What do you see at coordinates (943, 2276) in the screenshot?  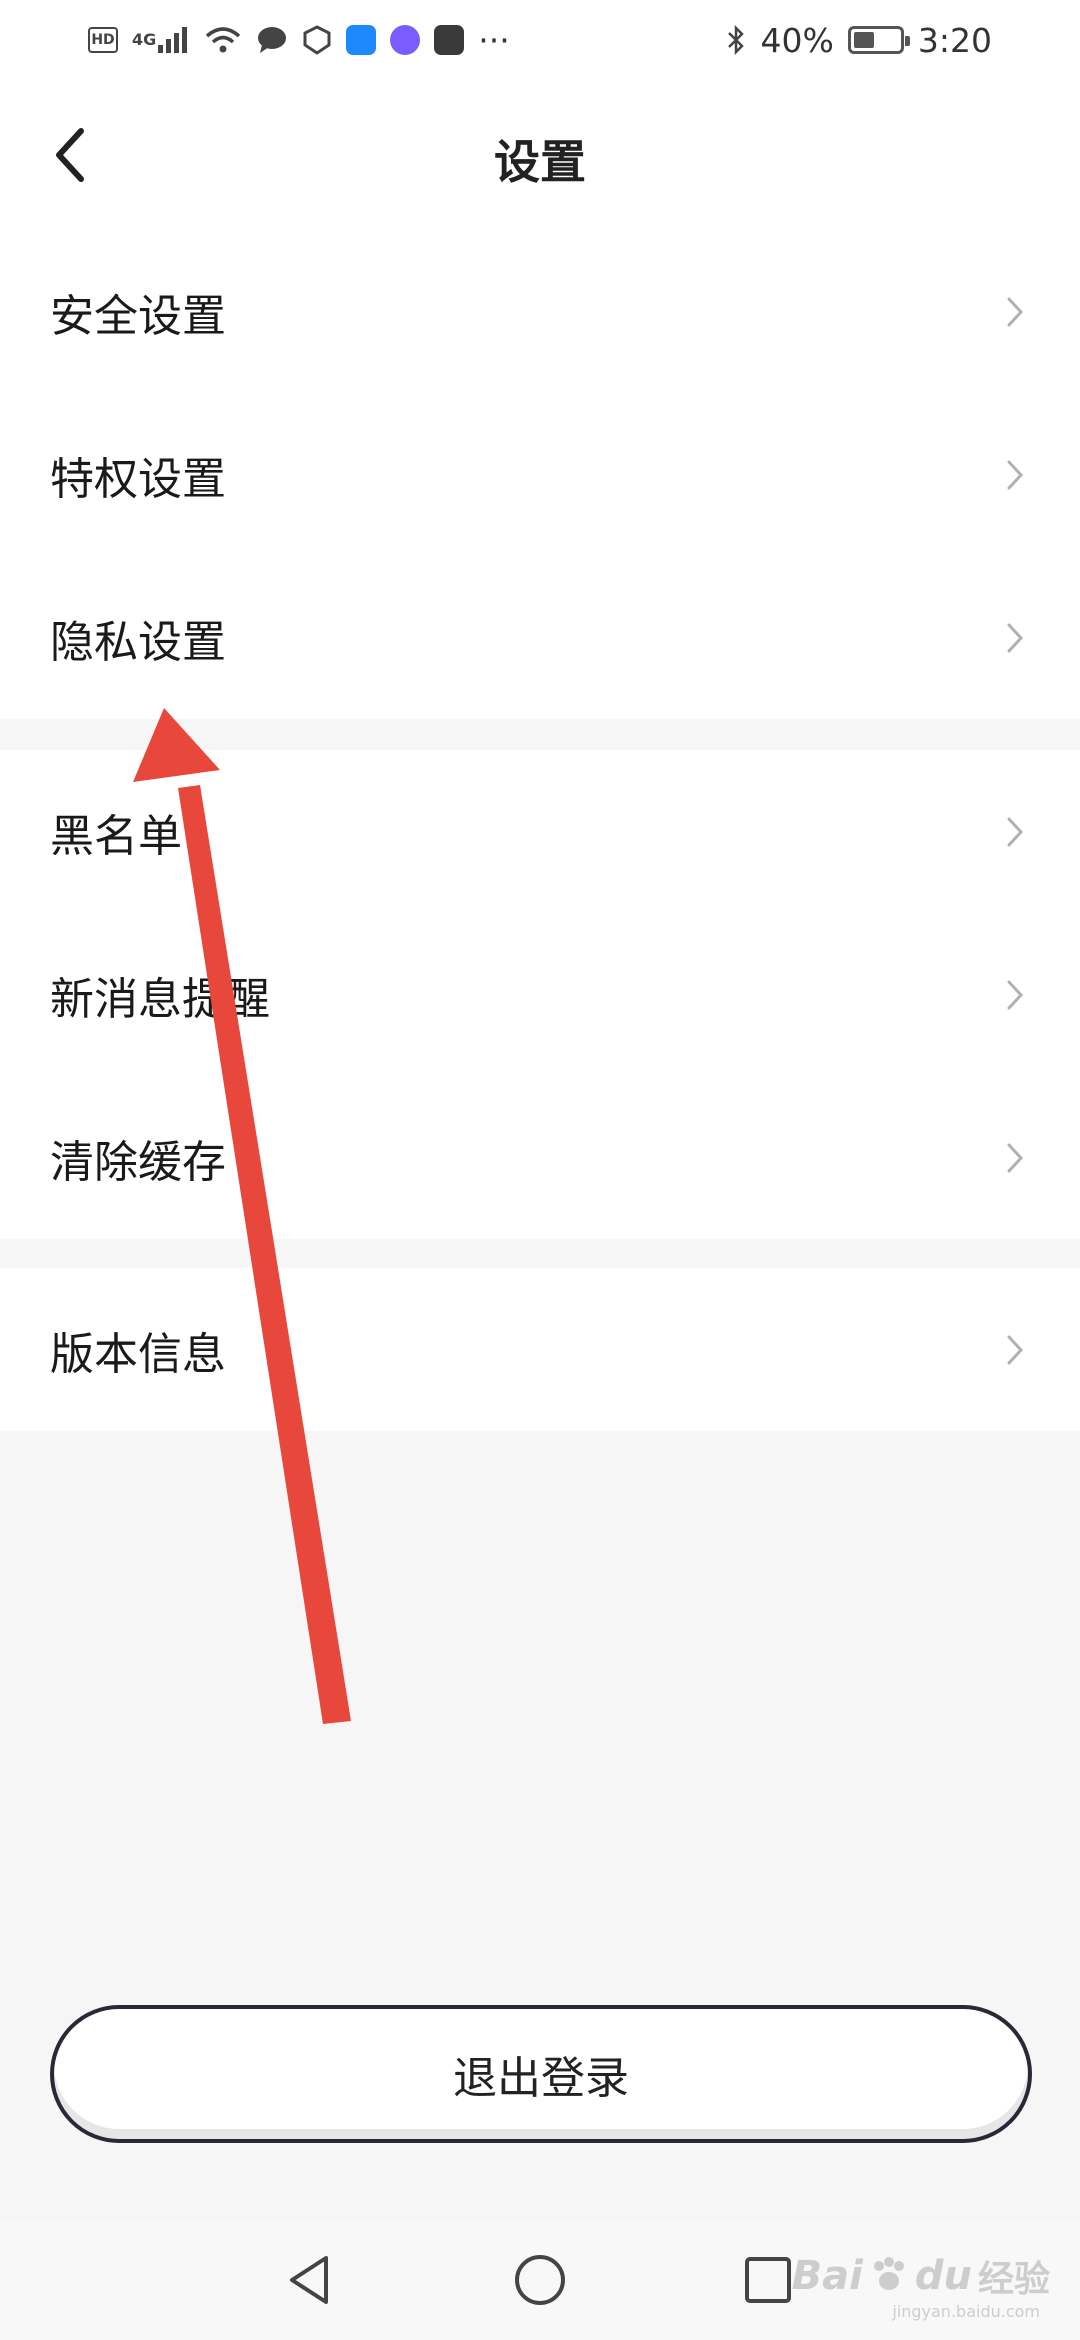 I see `watermark-paw-text: du` at bounding box center [943, 2276].